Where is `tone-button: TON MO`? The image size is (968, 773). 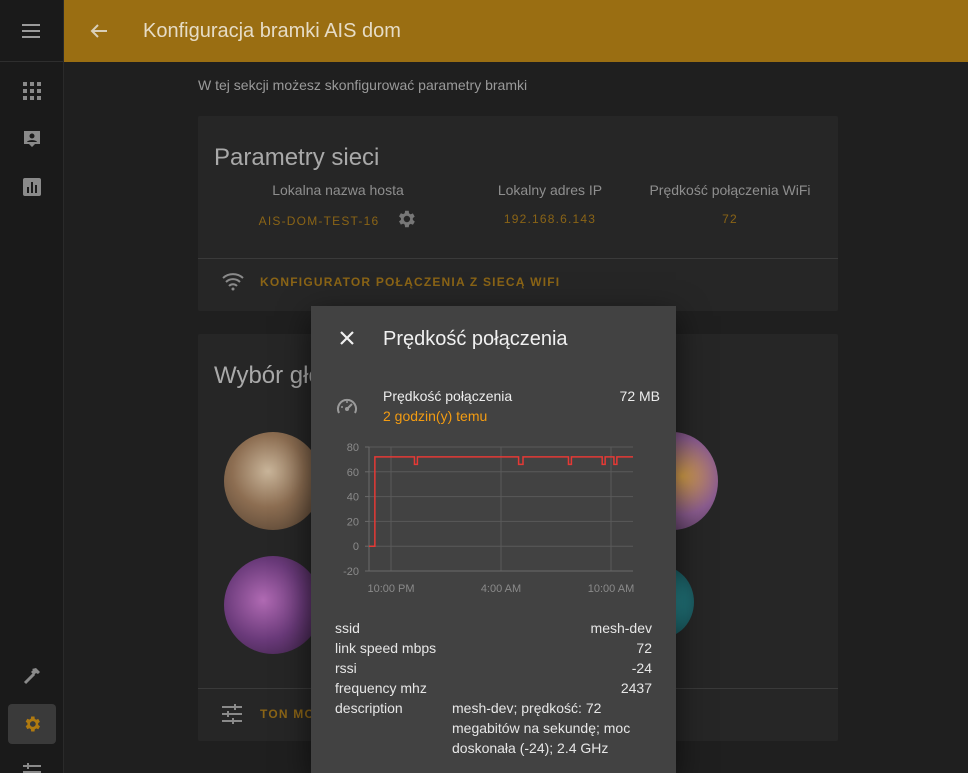 tone-button: TON MO is located at coordinates (268, 714).